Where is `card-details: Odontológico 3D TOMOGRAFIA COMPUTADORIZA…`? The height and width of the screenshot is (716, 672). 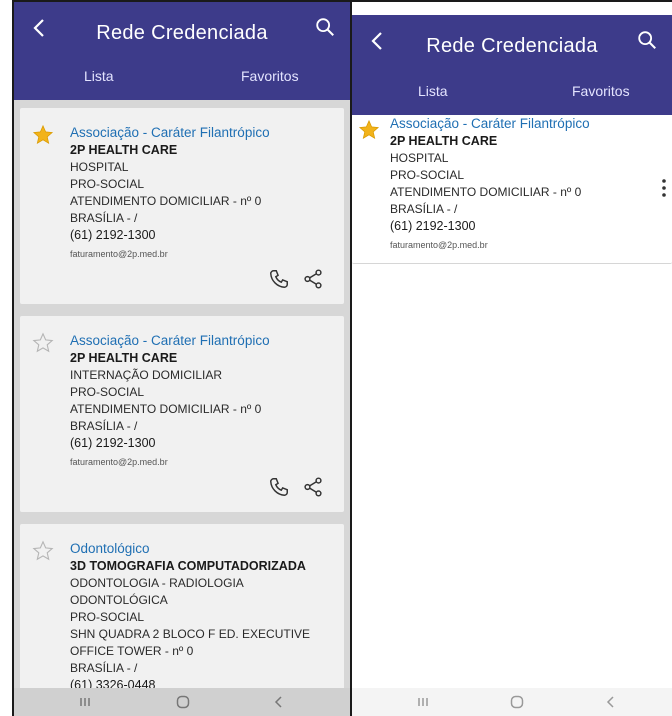 card-details: Odontológico 3D TOMOGRAFIA COMPUTADORIZA… is located at coordinates (197, 617).